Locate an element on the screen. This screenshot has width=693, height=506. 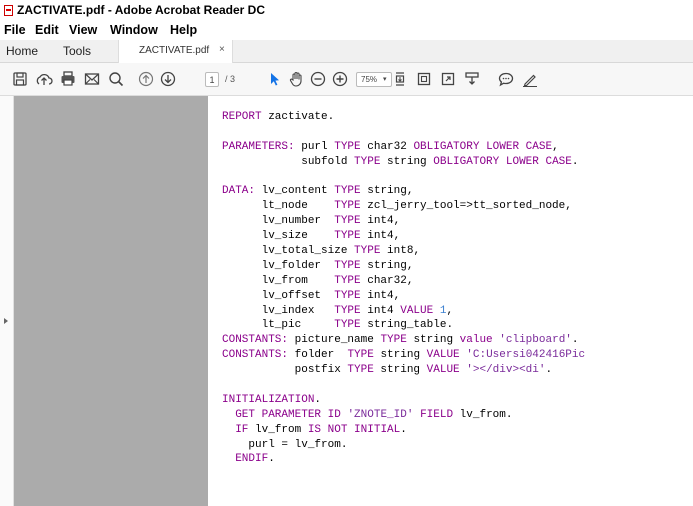
code-line: lv_number TYPE int4, is located at coordinates (403, 221).